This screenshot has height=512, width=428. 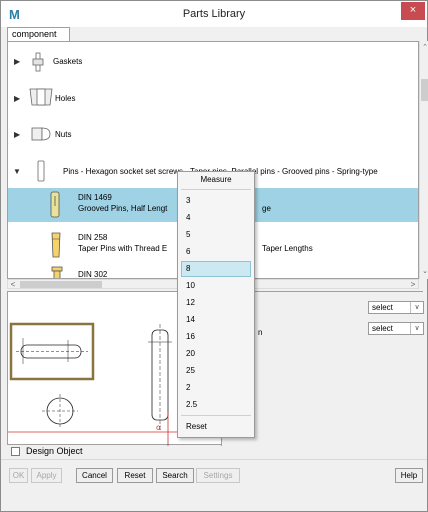 I want to click on tree-row-gaskets: ▶ Gaskets, so click(x=213, y=61).